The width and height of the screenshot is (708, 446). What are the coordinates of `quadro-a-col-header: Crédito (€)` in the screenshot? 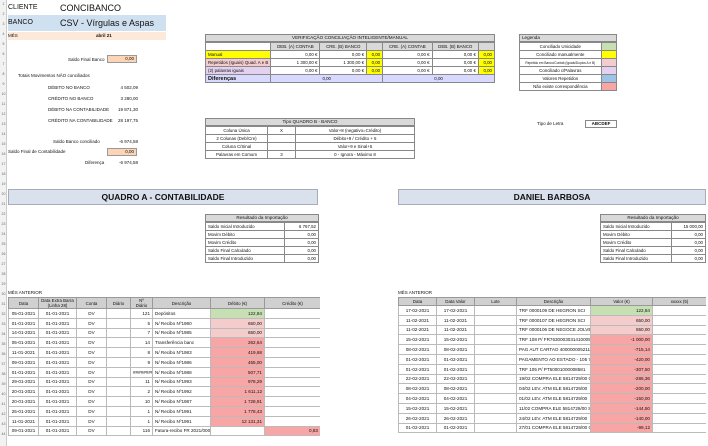 It's located at (292, 303).